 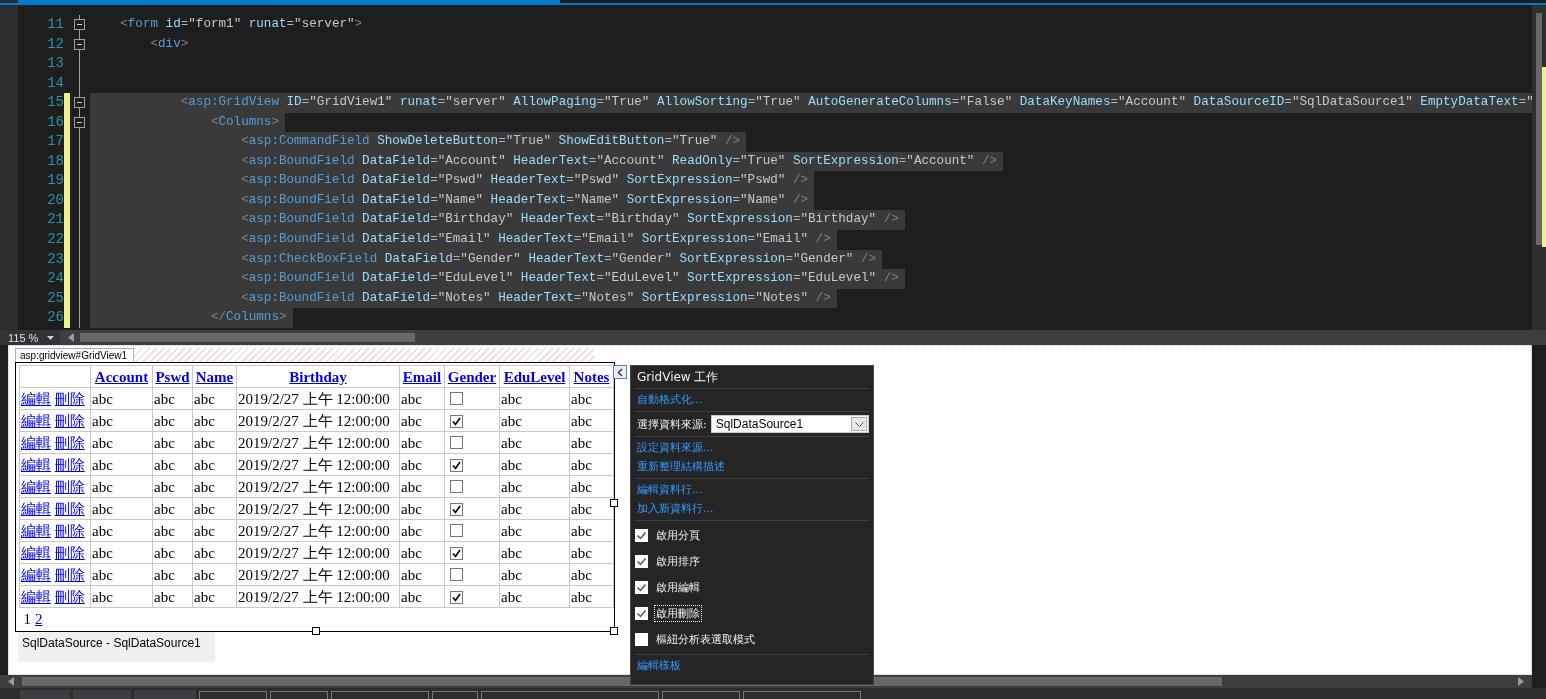 What do you see at coordinates (1539, 167) in the screenshot?
I see `vertical-scrollbar` at bounding box center [1539, 167].